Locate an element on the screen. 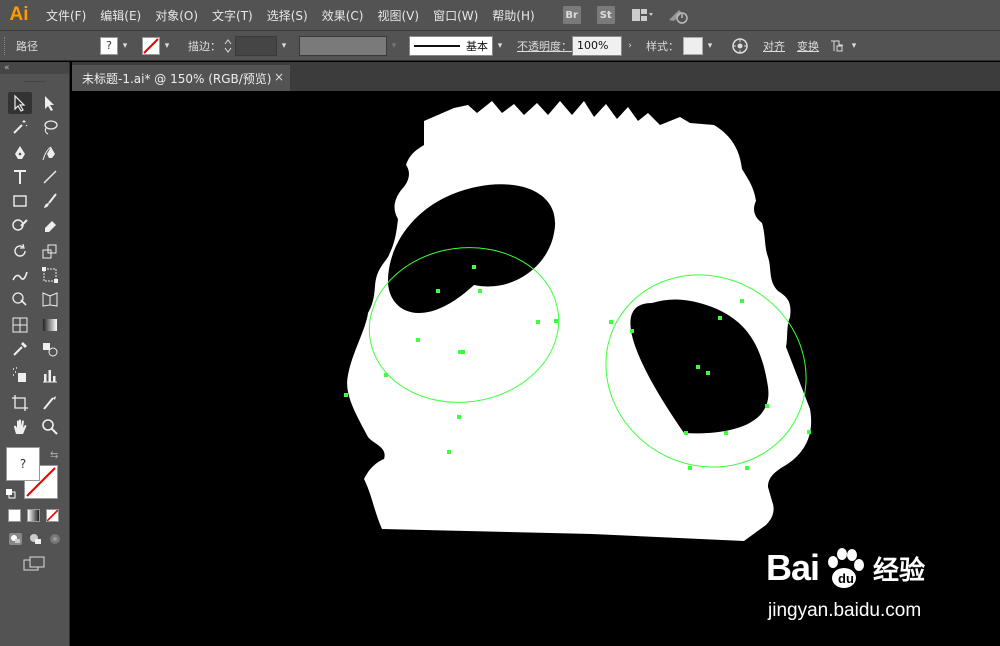  draw-inside-icon is located at coordinates (55, 539).